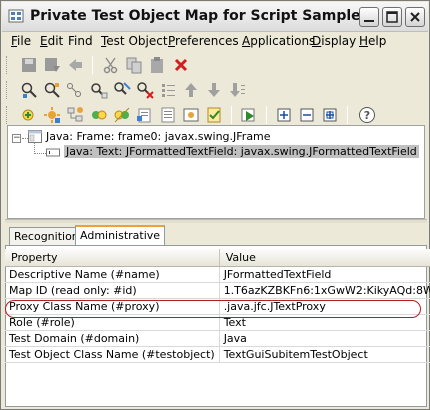  What do you see at coordinates (157, 65) in the screenshot?
I see `paste-icon` at bounding box center [157, 65].